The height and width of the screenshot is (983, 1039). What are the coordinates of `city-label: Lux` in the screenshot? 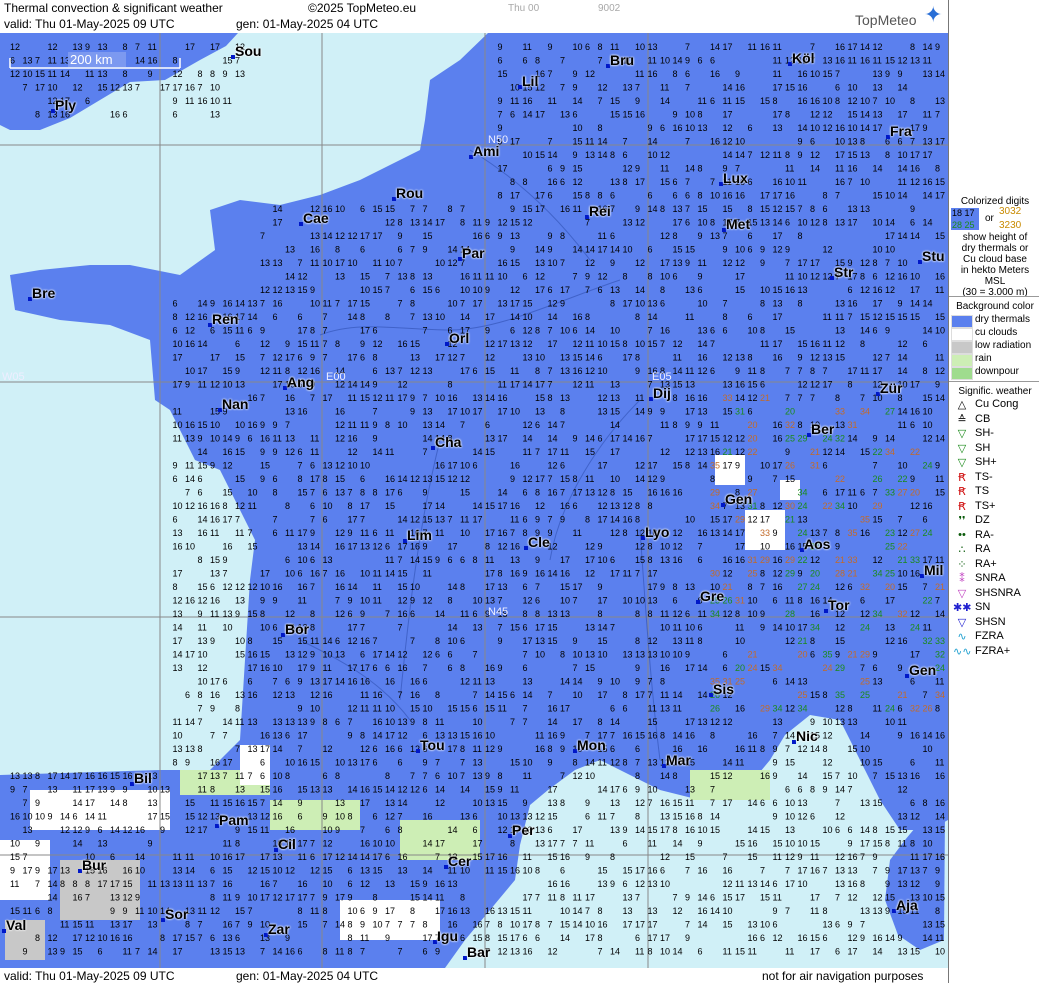 It's located at (735, 178).